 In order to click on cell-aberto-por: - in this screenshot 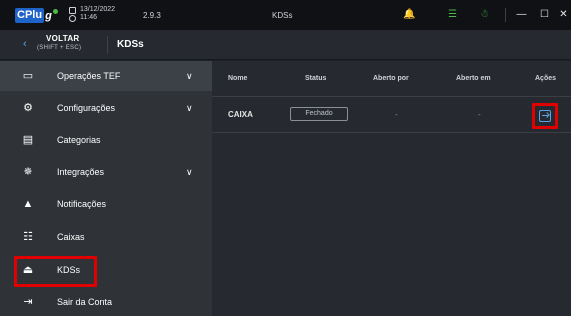, I will do `click(396, 114)`.